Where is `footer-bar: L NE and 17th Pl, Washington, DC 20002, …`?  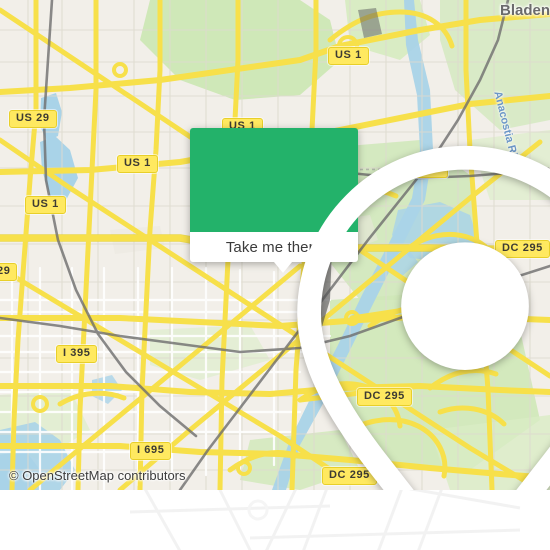 footer-bar: L NE and 17th Pl, Washington, DC 20002, … is located at coordinates (275, 520).